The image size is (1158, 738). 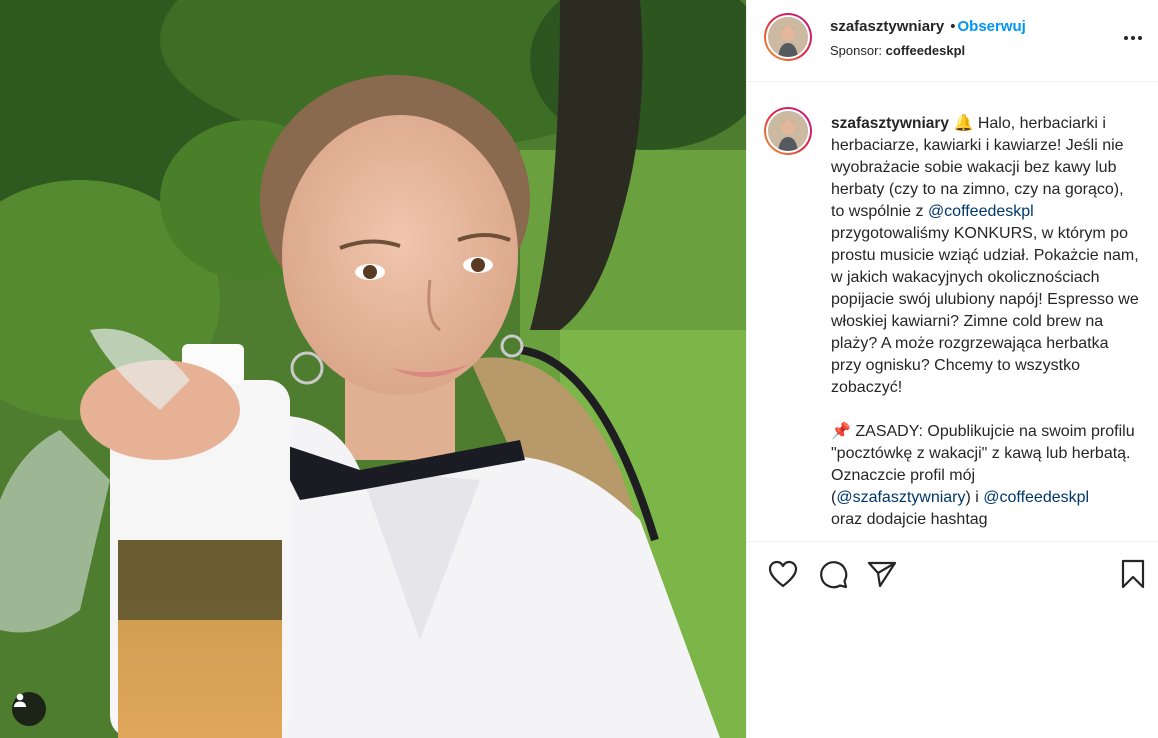 I want to click on like-button, so click(x=783, y=574).